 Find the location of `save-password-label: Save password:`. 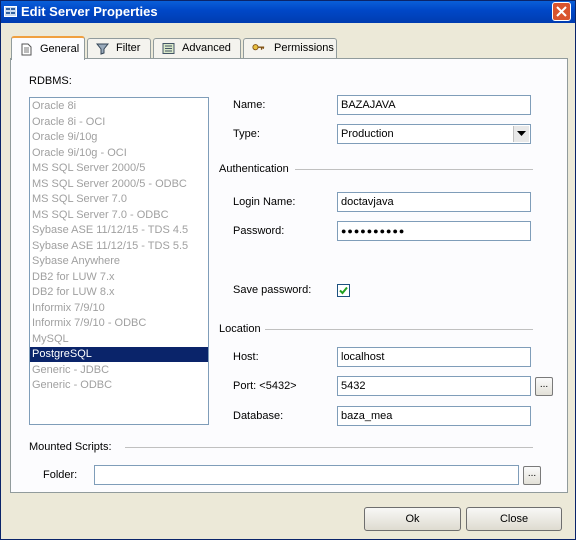

save-password-label: Save password: is located at coordinates (272, 290).